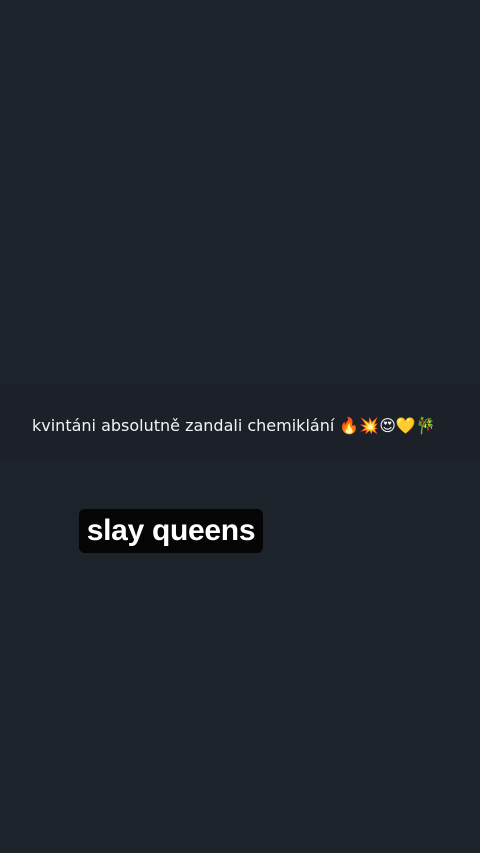 This screenshot has height=853, width=480. I want to click on sticker-label: slay queens, so click(171, 530).